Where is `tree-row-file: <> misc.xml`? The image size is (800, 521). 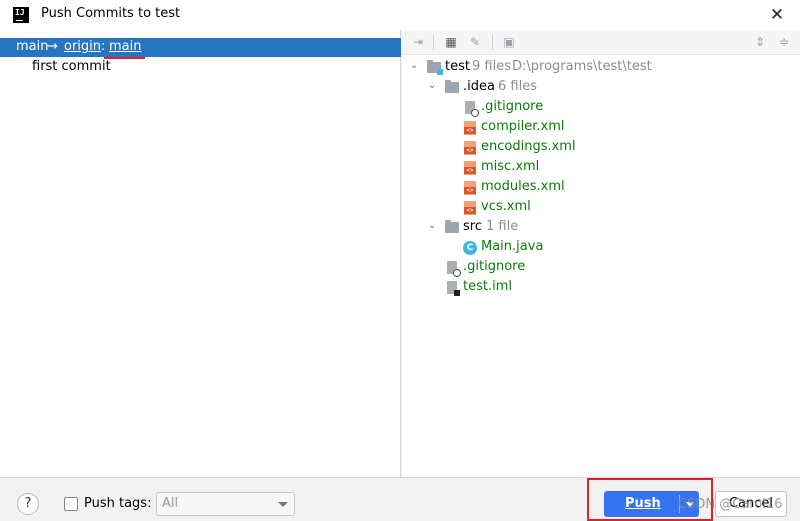
tree-row-file: <> misc.xml is located at coordinates (601, 168).